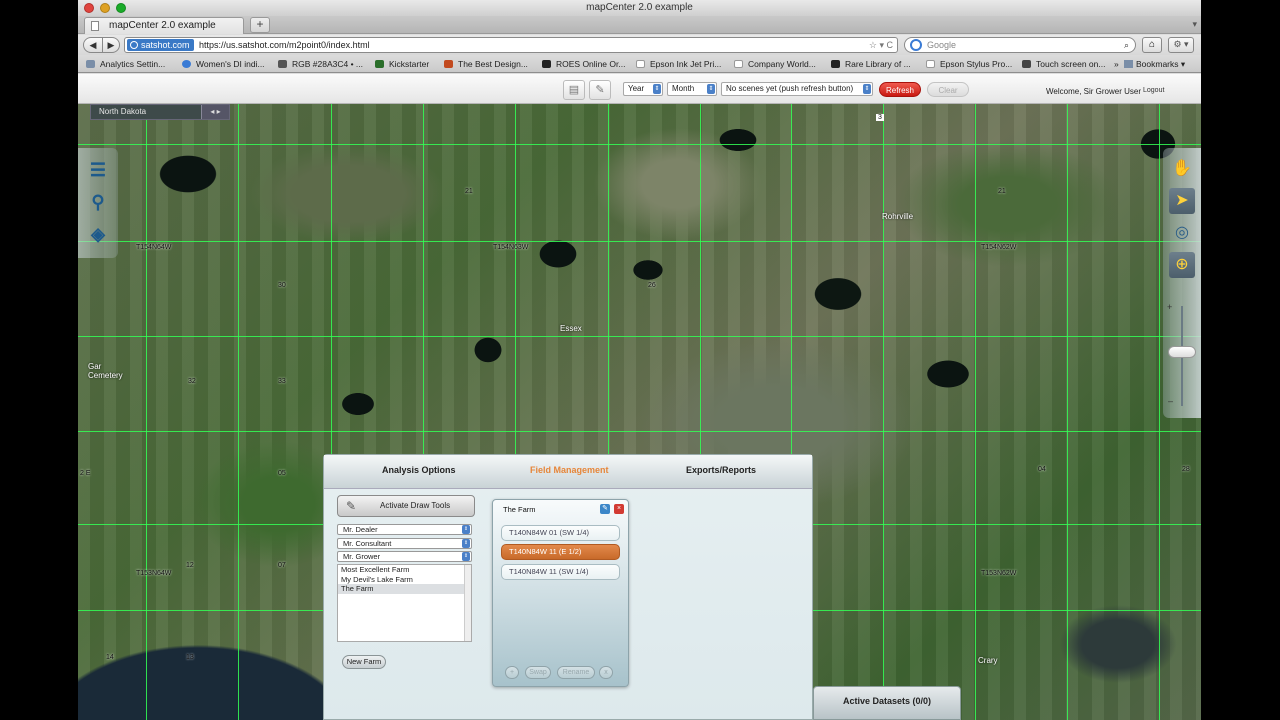 This screenshot has height=720, width=1280. I want to click on tab-exports-reports: Exports/Reports, so click(721, 470).